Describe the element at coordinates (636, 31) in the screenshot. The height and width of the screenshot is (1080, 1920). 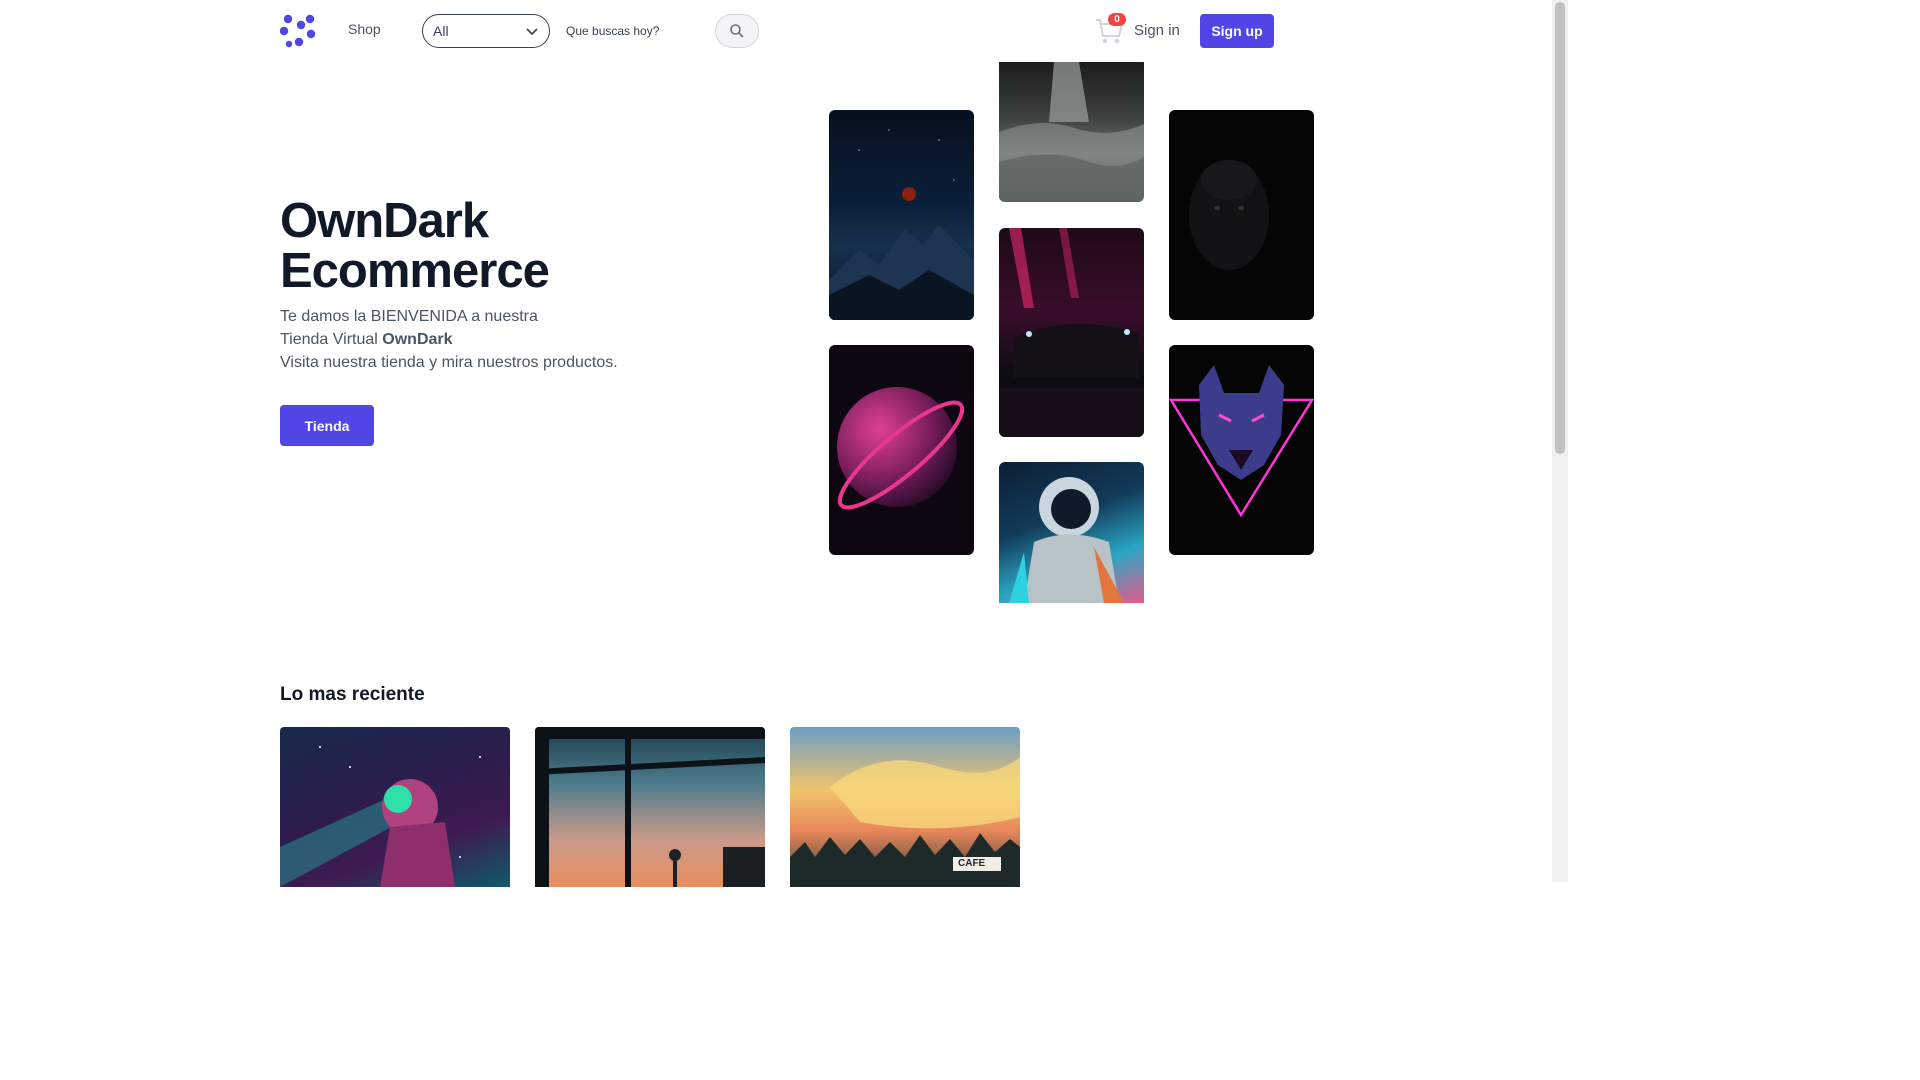
I see `search-input` at that location.